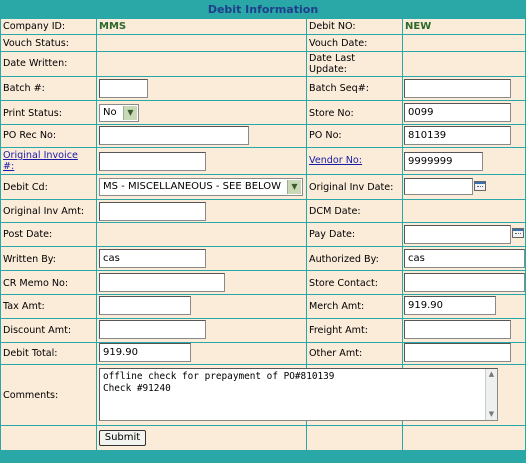  What do you see at coordinates (457, 234) in the screenshot?
I see `pay-date-input` at bounding box center [457, 234].